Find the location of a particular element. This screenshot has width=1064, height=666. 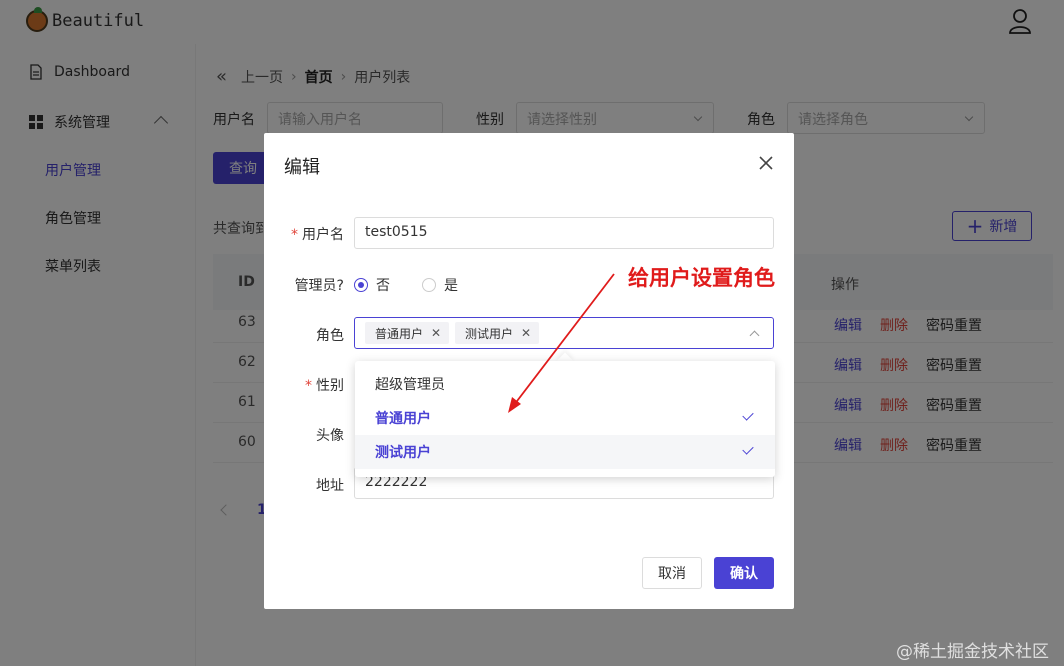

role-dropdown: 超级管理员 普通用户 测试用户 is located at coordinates (565, 419).